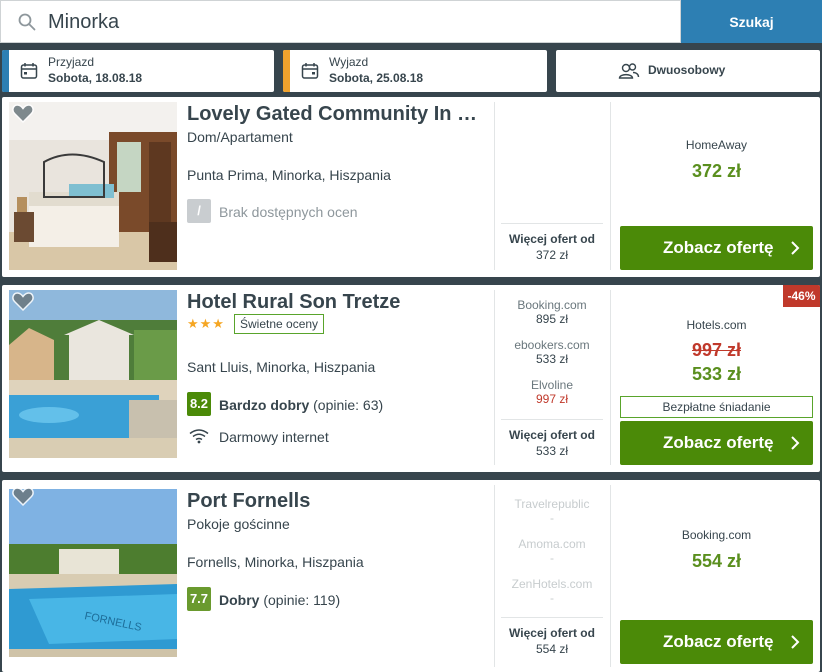 The height and width of the screenshot is (672, 822). Describe the element at coordinates (552, 305) in the screenshot. I see `offer-site: Booking.com` at that location.